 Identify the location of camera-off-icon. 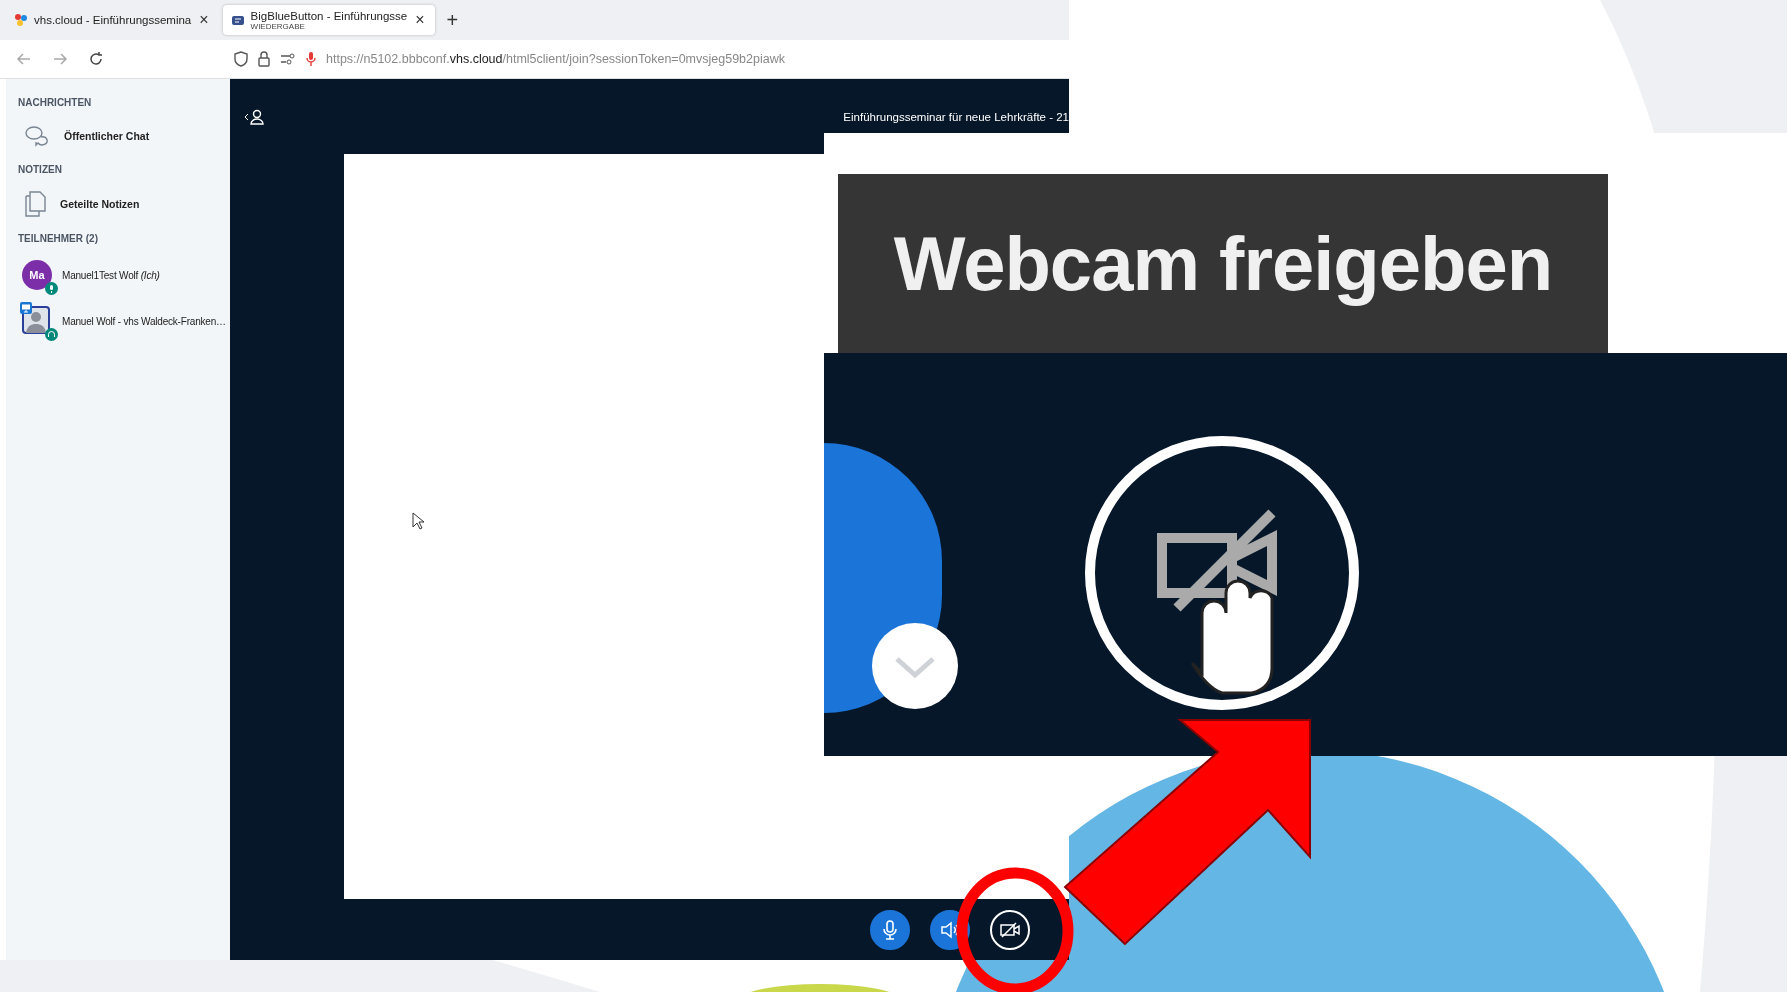
(1010, 929).